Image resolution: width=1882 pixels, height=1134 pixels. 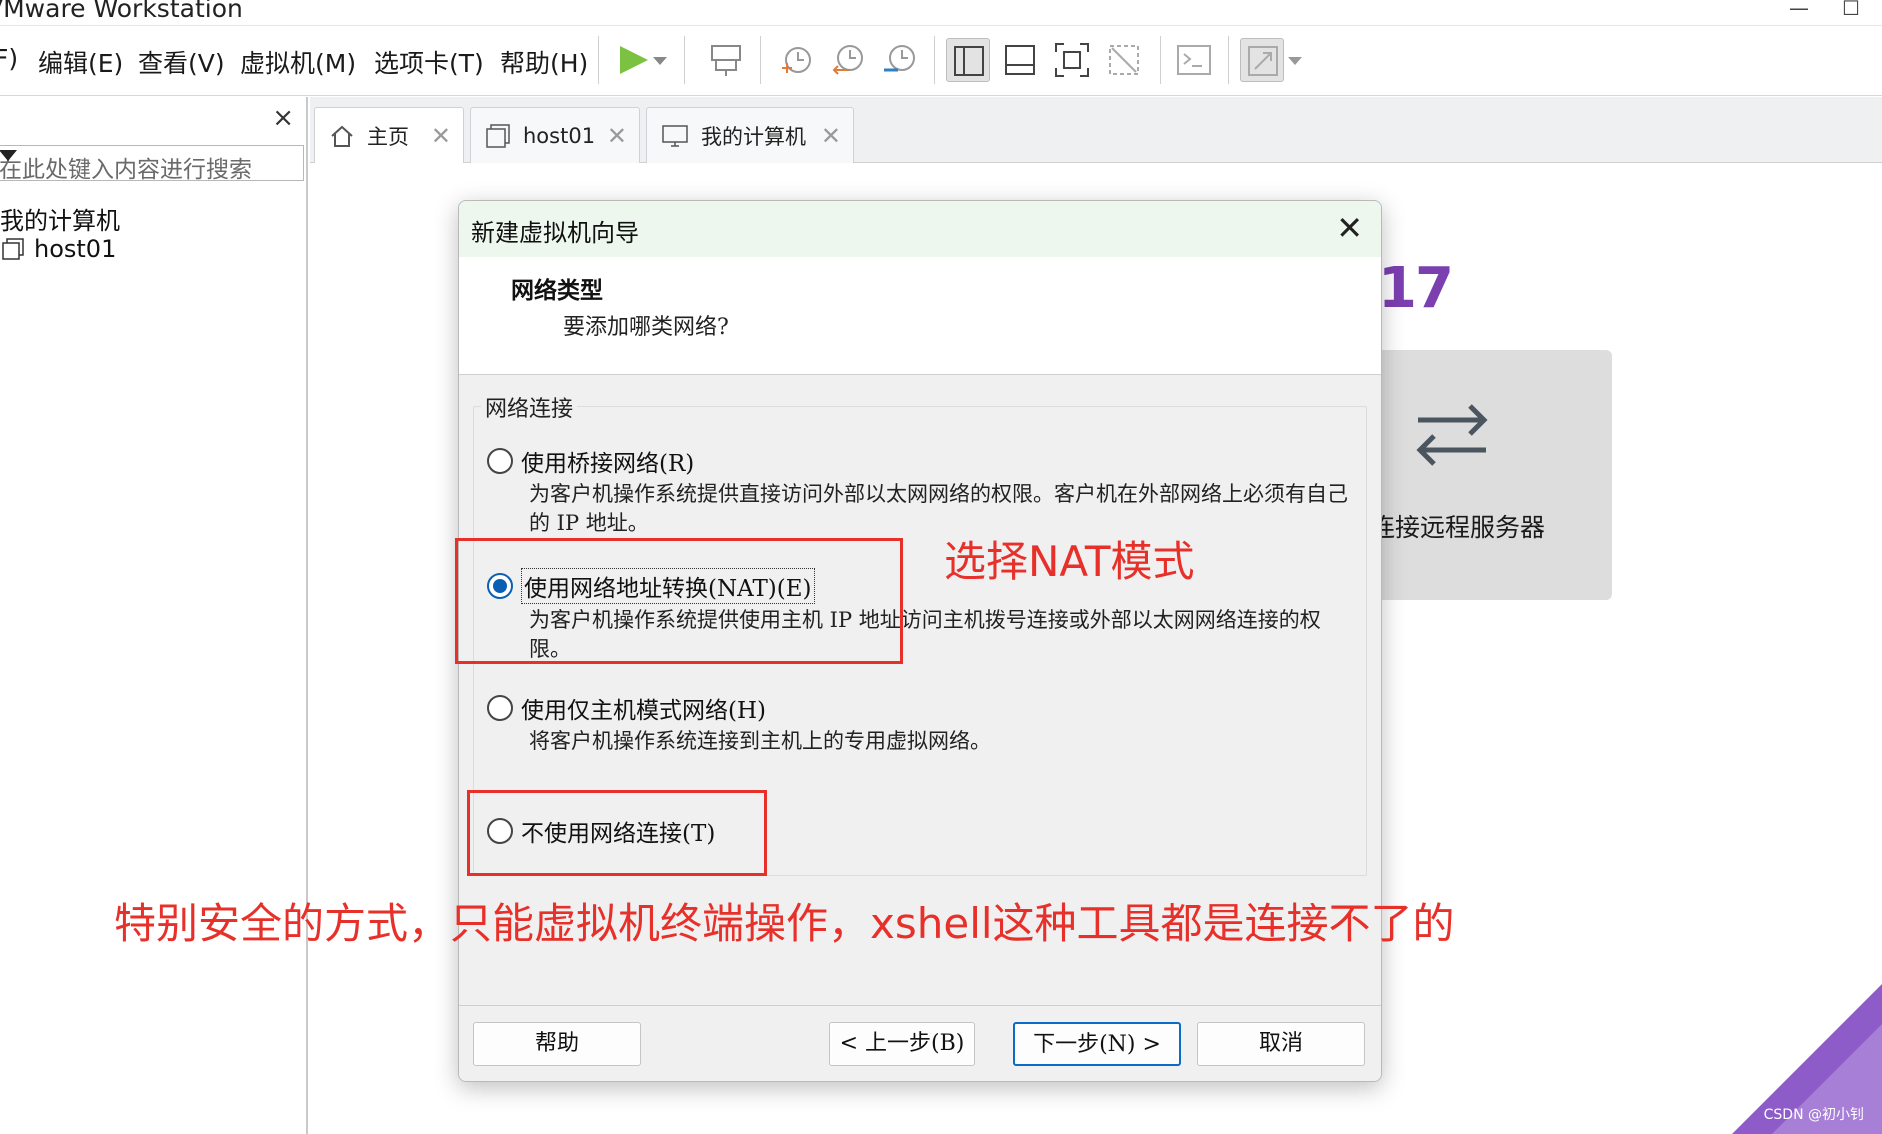 What do you see at coordinates (1416, 288) in the screenshot?
I see `product-version-fragment: 17` at bounding box center [1416, 288].